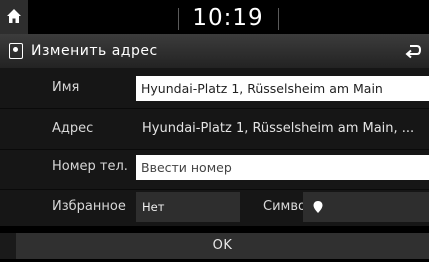 This screenshot has width=429, height=262. What do you see at coordinates (73, 128) in the screenshot?
I see `address-label: Адрес` at bounding box center [73, 128].